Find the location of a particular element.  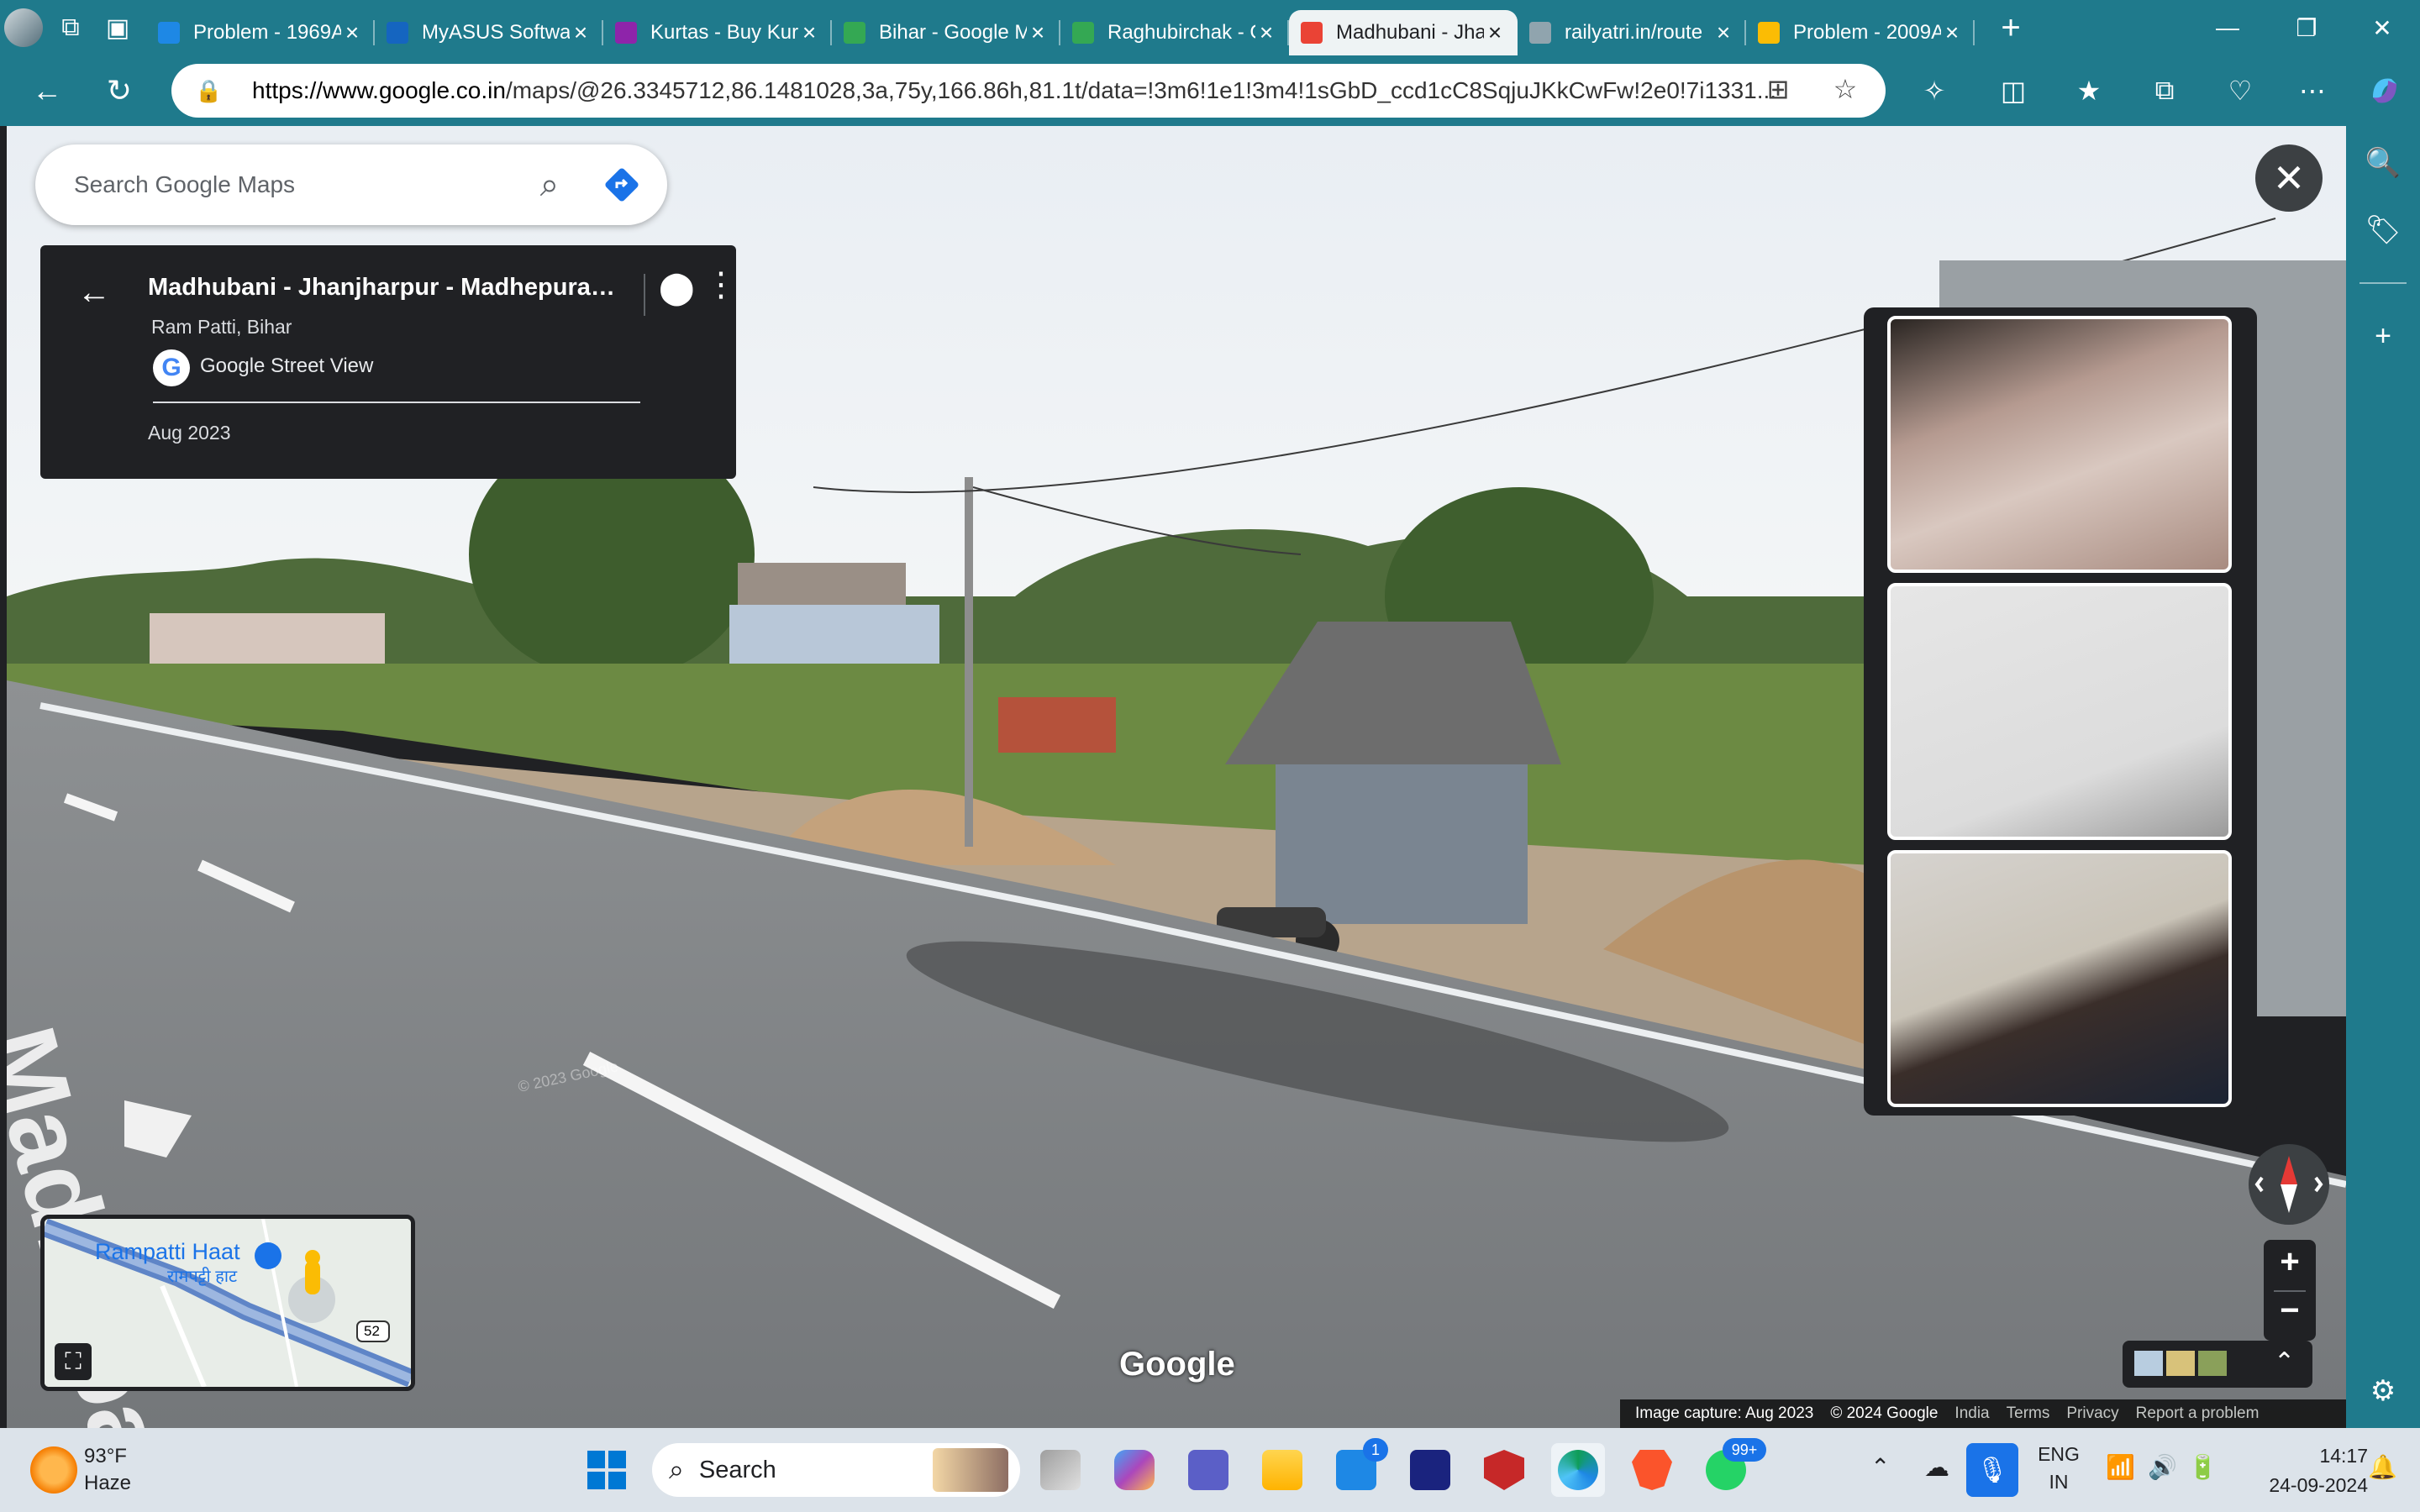

workspaces-icon: ⧉ is located at coordinates (70, 27).